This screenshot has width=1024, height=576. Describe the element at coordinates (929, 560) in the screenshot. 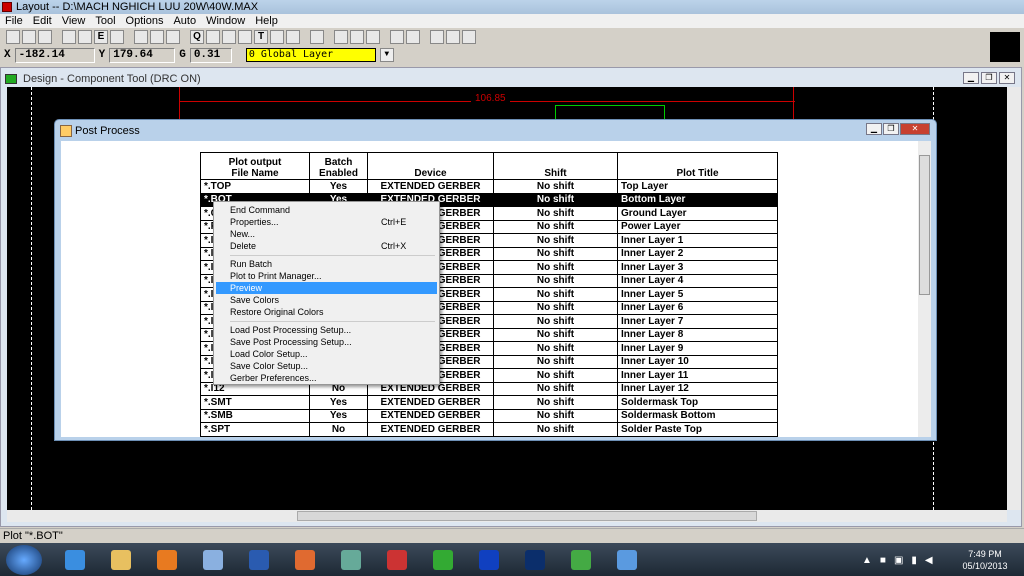

I see `volume-icon: ◀` at that location.